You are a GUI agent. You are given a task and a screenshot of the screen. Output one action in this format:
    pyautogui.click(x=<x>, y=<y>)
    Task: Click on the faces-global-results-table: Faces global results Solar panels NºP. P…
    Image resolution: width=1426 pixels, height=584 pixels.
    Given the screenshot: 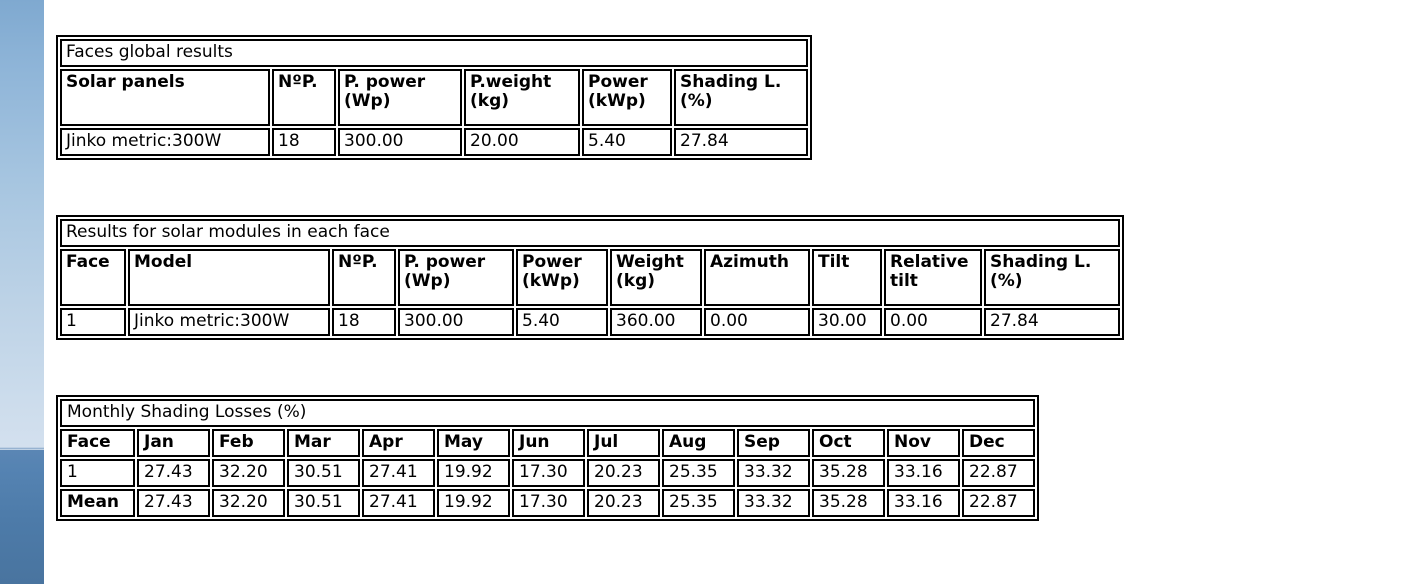 What is the action you would take?
    pyautogui.click(x=434, y=98)
    